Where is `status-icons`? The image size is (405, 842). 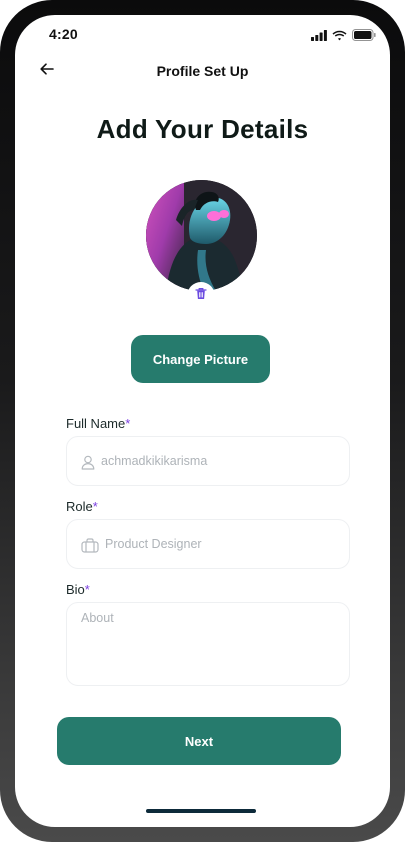
status-icons is located at coordinates (343, 37).